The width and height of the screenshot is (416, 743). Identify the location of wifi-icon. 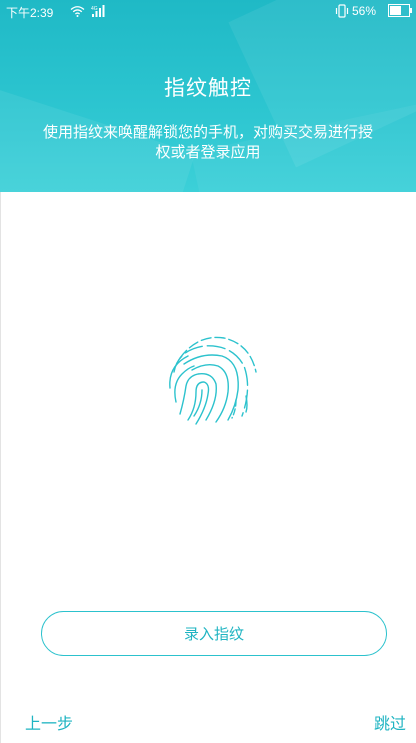
(77, 11).